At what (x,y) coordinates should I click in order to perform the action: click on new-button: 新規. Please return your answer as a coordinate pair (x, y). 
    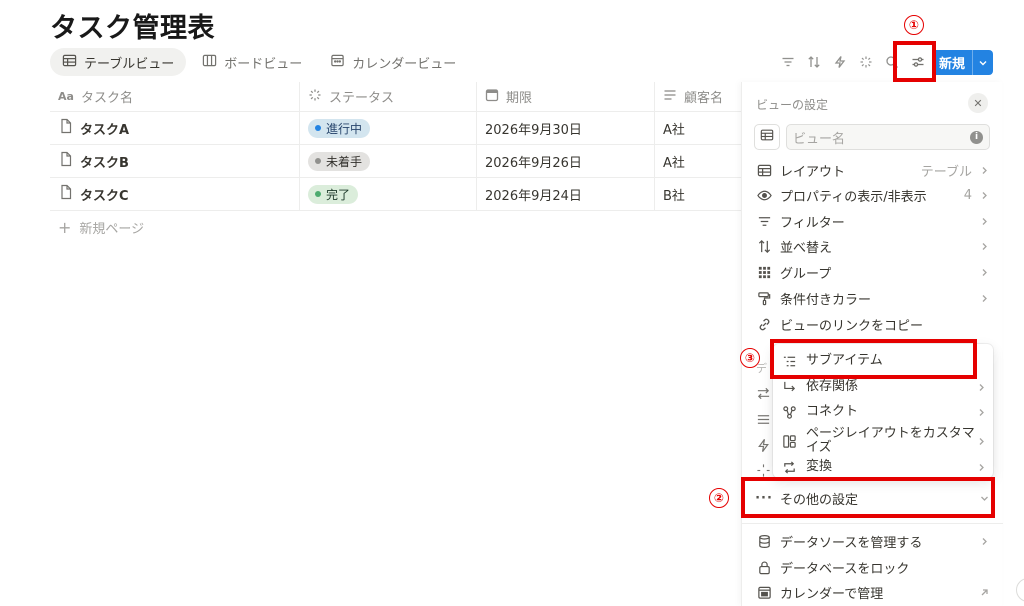
    Looking at the image, I should click on (962, 62).